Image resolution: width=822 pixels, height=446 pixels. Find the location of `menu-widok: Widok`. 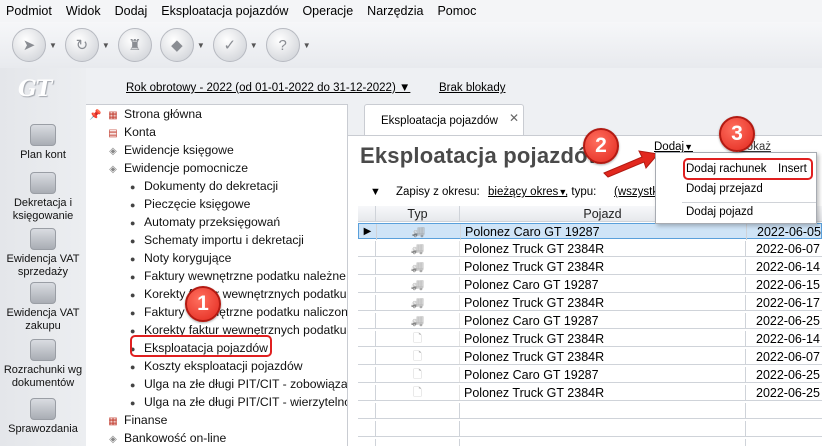

menu-widok: Widok is located at coordinates (83, 11).